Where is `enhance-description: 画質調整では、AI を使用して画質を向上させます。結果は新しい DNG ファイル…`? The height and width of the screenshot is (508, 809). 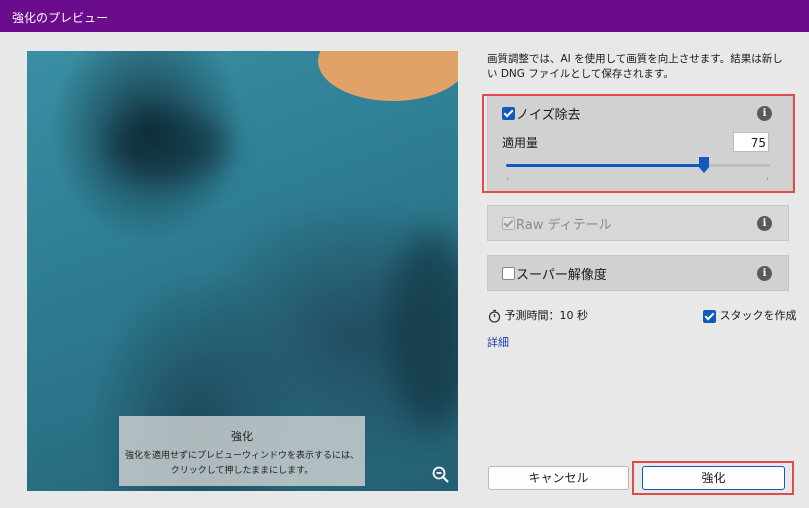
enhance-description: 画質調整では、AI を使用して画質を向上させます。結果は新しい DNG ファイル… is located at coordinates (635, 66).